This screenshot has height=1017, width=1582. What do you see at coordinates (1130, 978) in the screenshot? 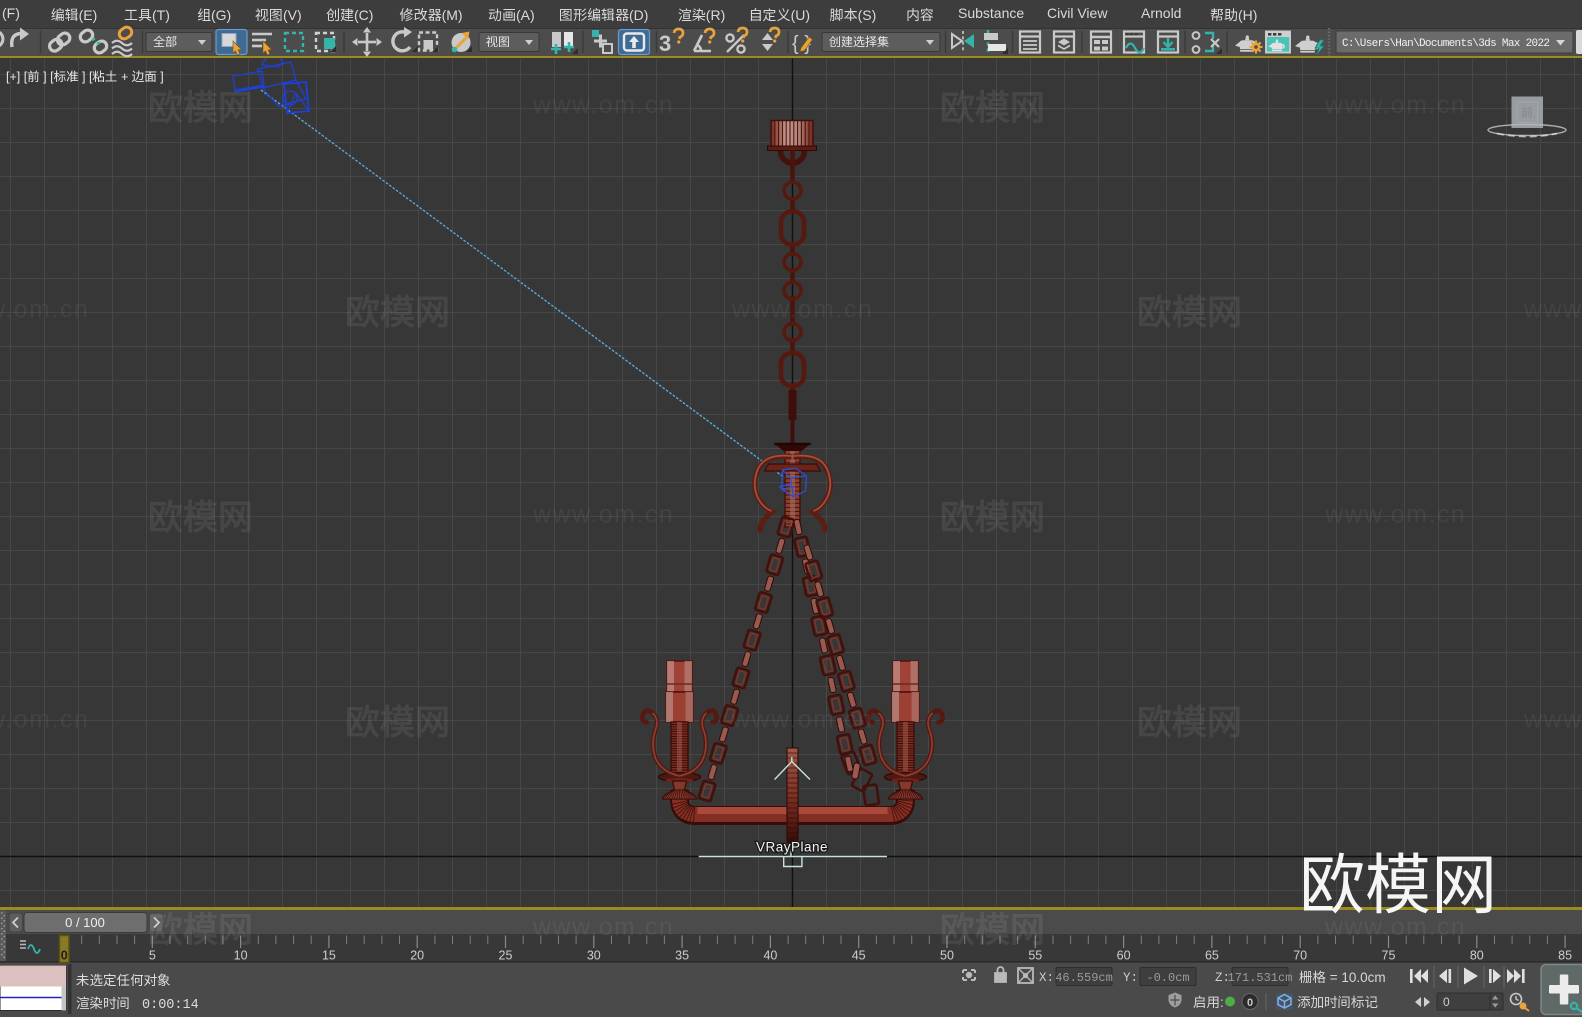
I see `svg-text: Y:` at bounding box center [1130, 978].